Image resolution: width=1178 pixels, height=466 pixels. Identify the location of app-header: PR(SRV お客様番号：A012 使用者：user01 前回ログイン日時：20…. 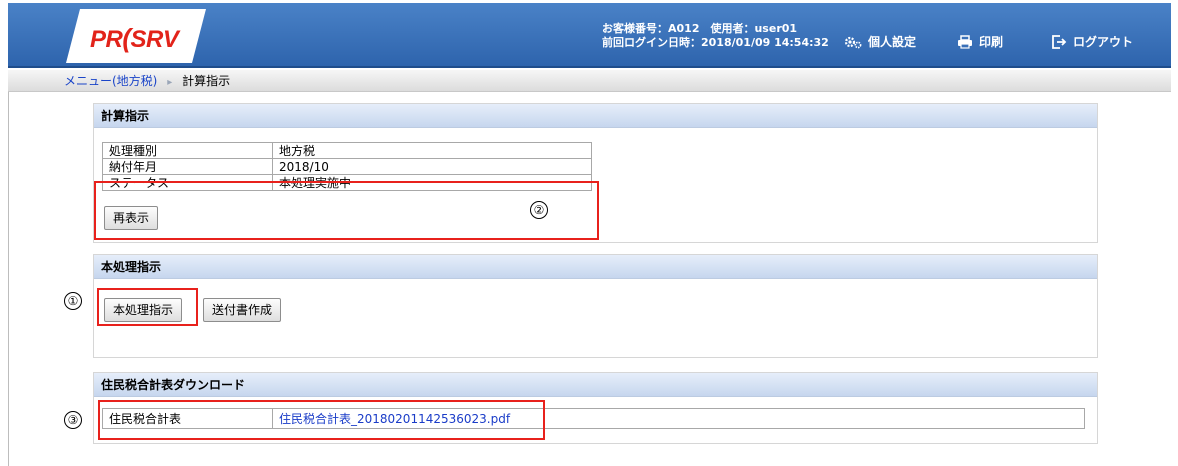
(589, 35).